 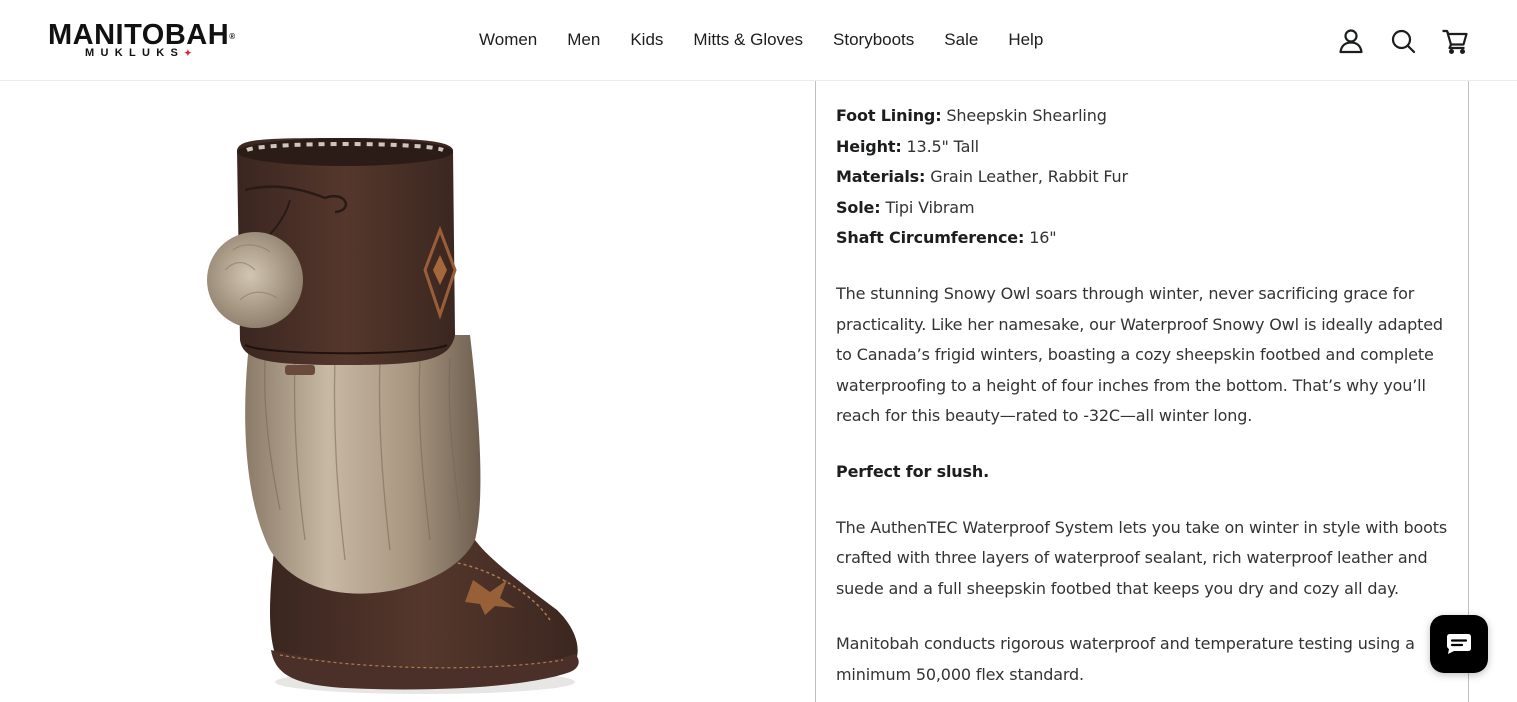 I want to click on spec-sole: Sole: Tipi Vibram, so click(x=1146, y=208).